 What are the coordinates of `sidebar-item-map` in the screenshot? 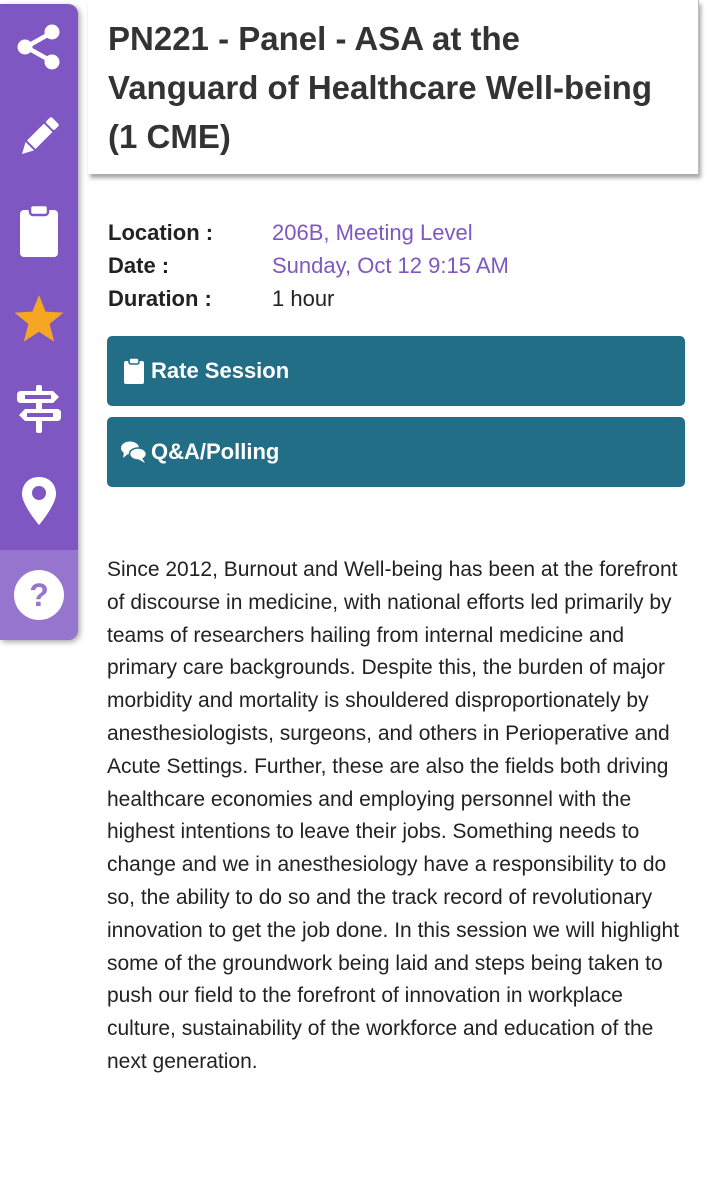 It's located at (39, 501).